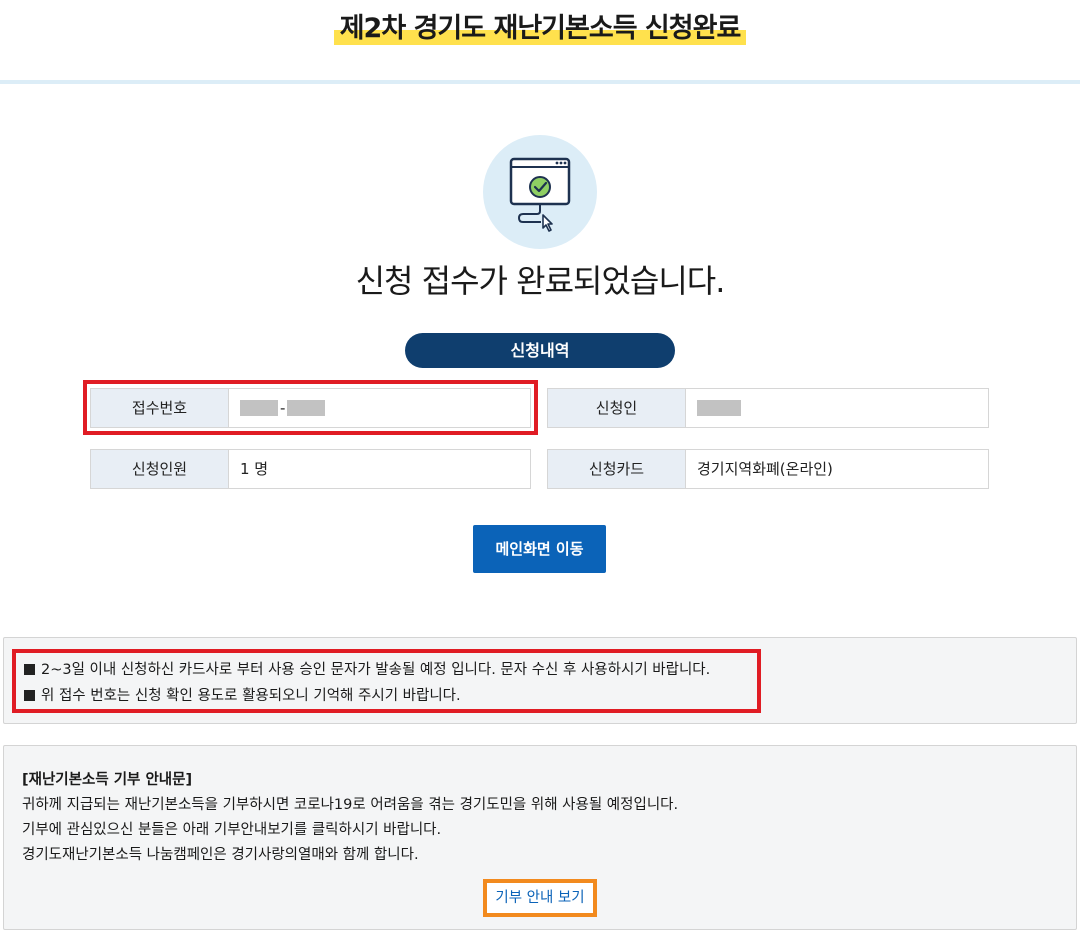 The height and width of the screenshot is (933, 1080). I want to click on go-main-button: 메인화면 이동, so click(539, 549).